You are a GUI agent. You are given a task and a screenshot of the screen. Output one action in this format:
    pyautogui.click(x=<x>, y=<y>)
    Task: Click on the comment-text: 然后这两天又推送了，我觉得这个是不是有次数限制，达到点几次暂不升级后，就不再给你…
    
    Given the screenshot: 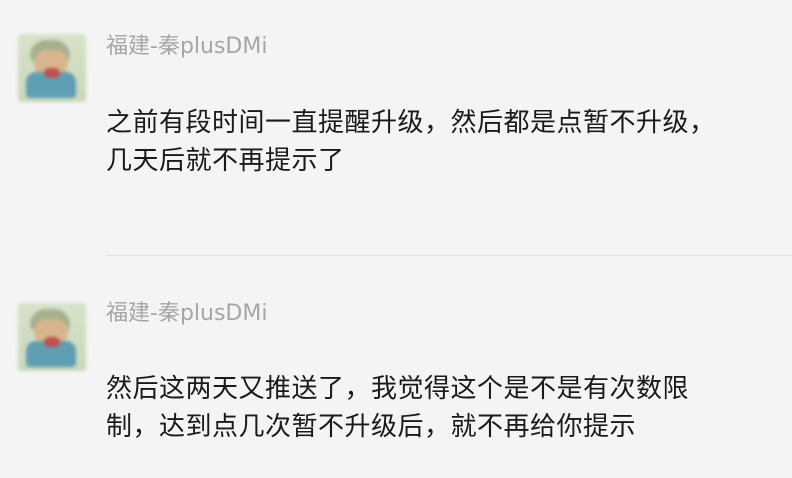 What is the action you would take?
    pyautogui.click(x=398, y=408)
    